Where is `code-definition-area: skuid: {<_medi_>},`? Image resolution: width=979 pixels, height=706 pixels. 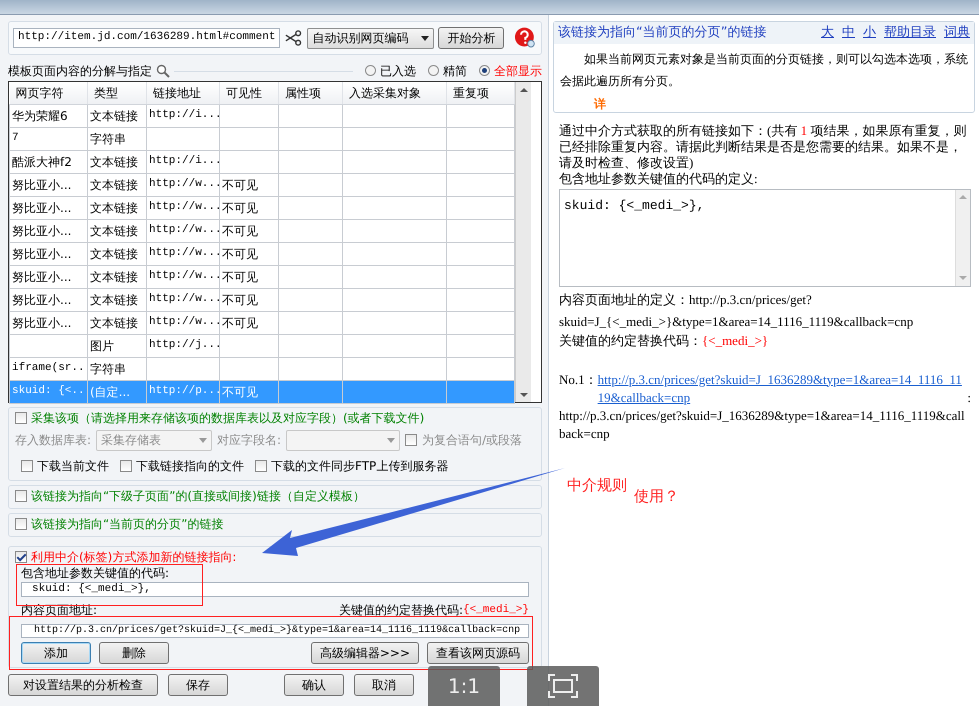
code-definition-area: skuid: {<_medi_>}, is located at coordinates (765, 237).